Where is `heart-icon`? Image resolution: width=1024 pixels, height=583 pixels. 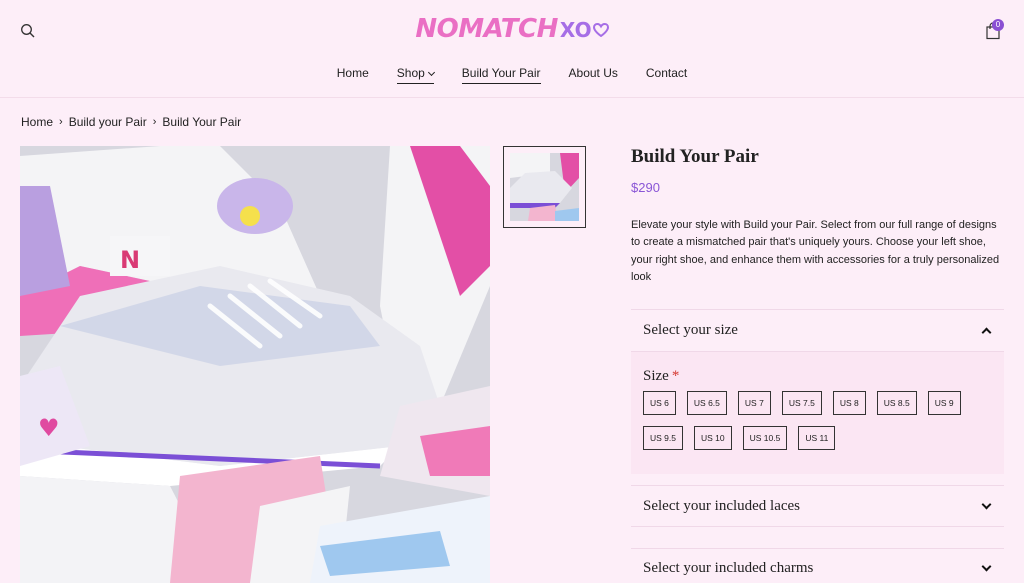 heart-icon is located at coordinates (600, 30).